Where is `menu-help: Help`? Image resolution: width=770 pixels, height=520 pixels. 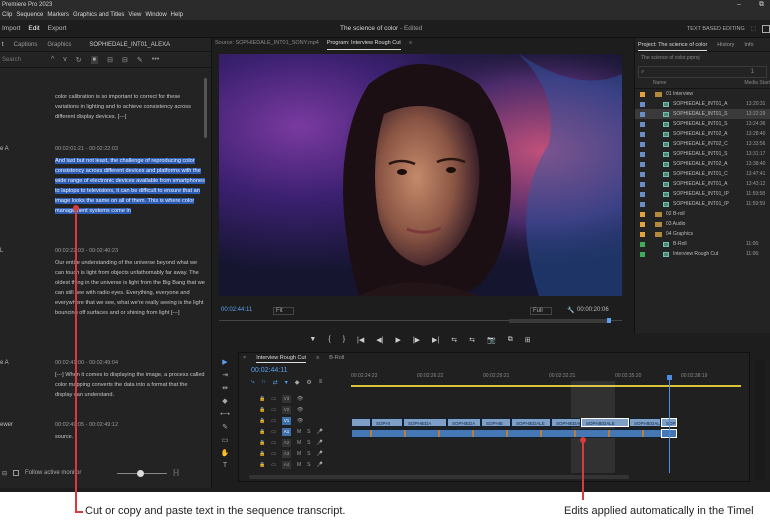 menu-help: Help is located at coordinates (177, 15).